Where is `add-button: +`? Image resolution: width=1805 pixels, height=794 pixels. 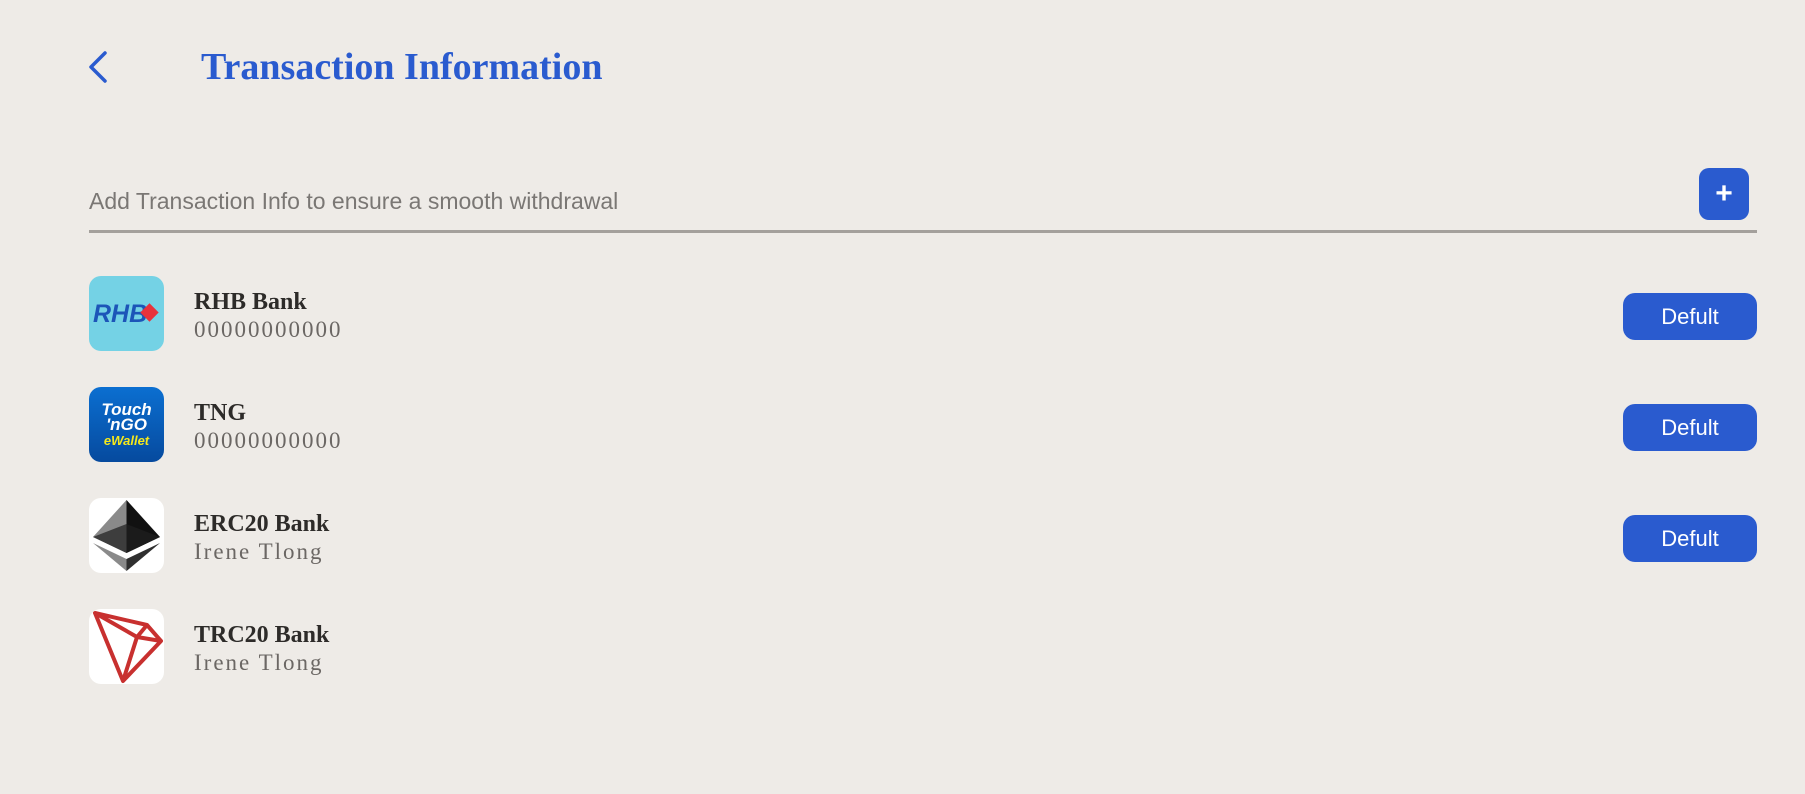 add-button: + is located at coordinates (1724, 194).